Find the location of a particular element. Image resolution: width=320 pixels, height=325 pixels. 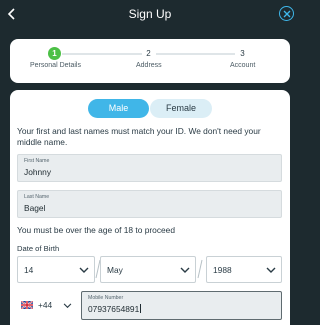

first-name-value: Johnny is located at coordinates (38, 172).